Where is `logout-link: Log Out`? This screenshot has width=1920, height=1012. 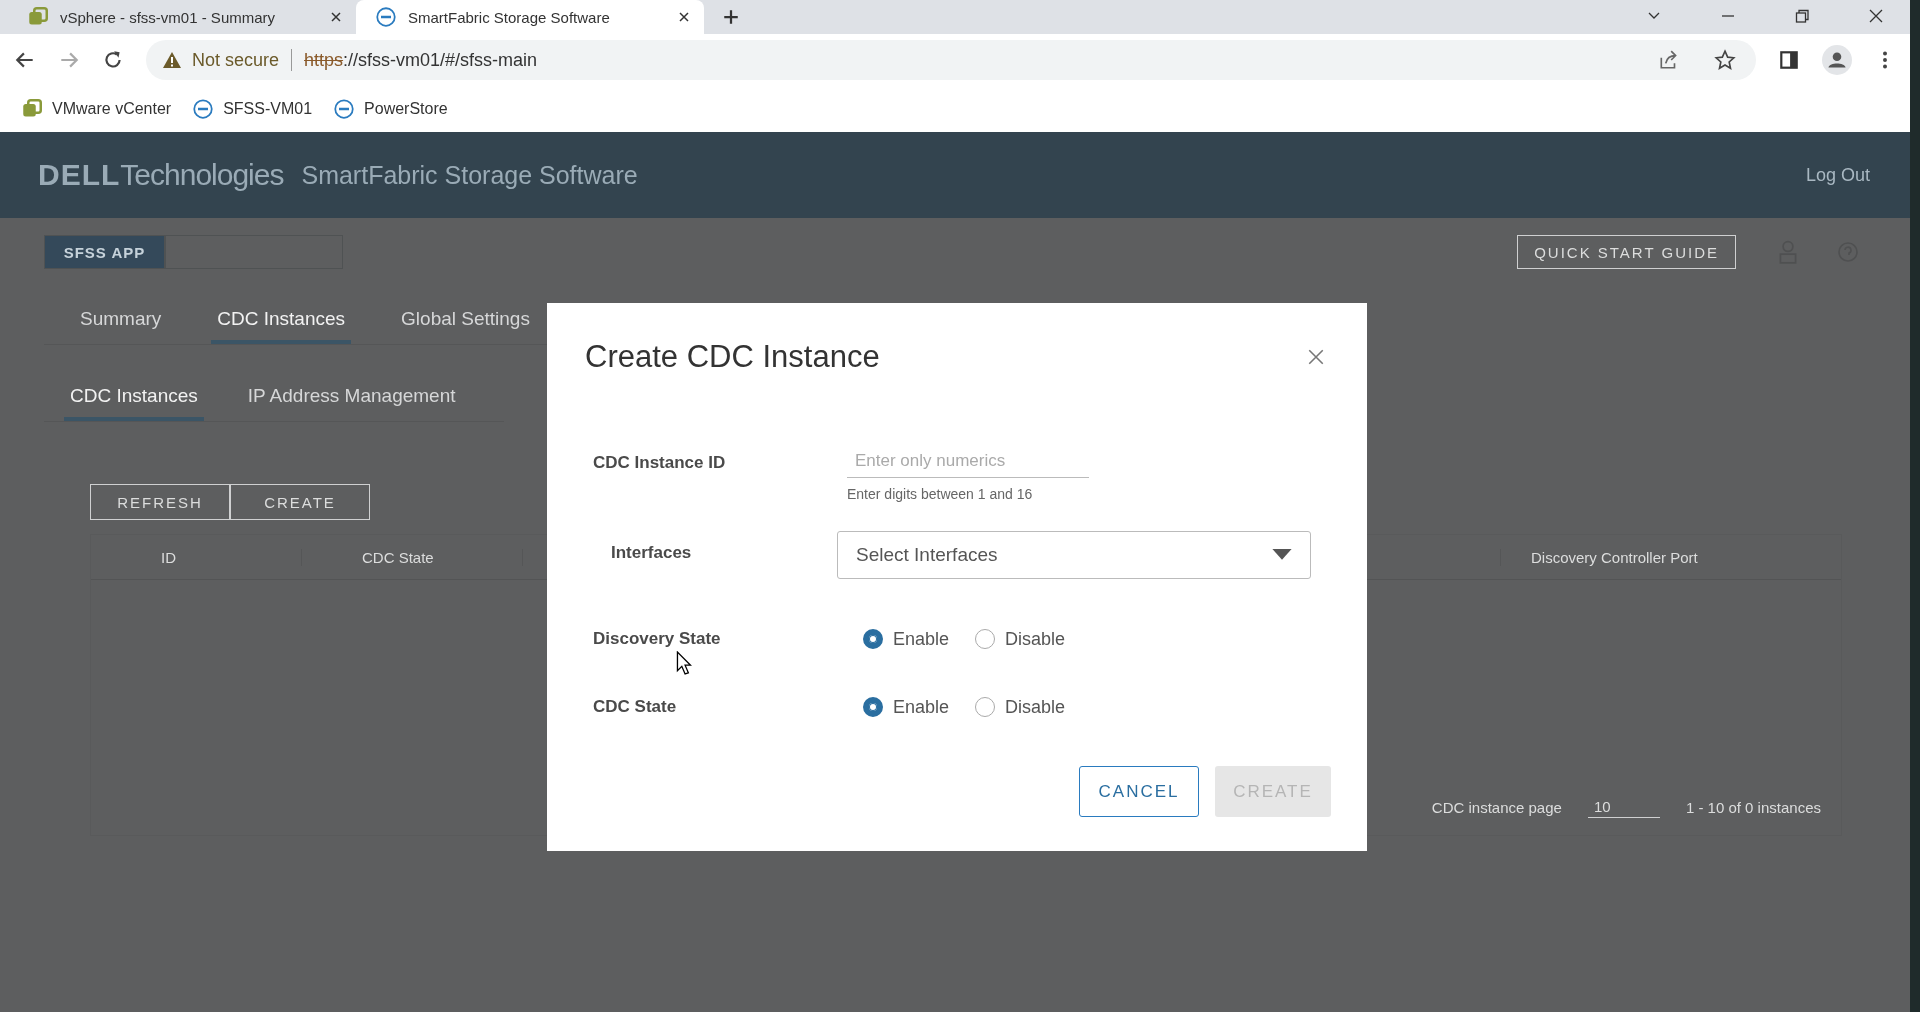
logout-link: Log Out is located at coordinates (1837, 175).